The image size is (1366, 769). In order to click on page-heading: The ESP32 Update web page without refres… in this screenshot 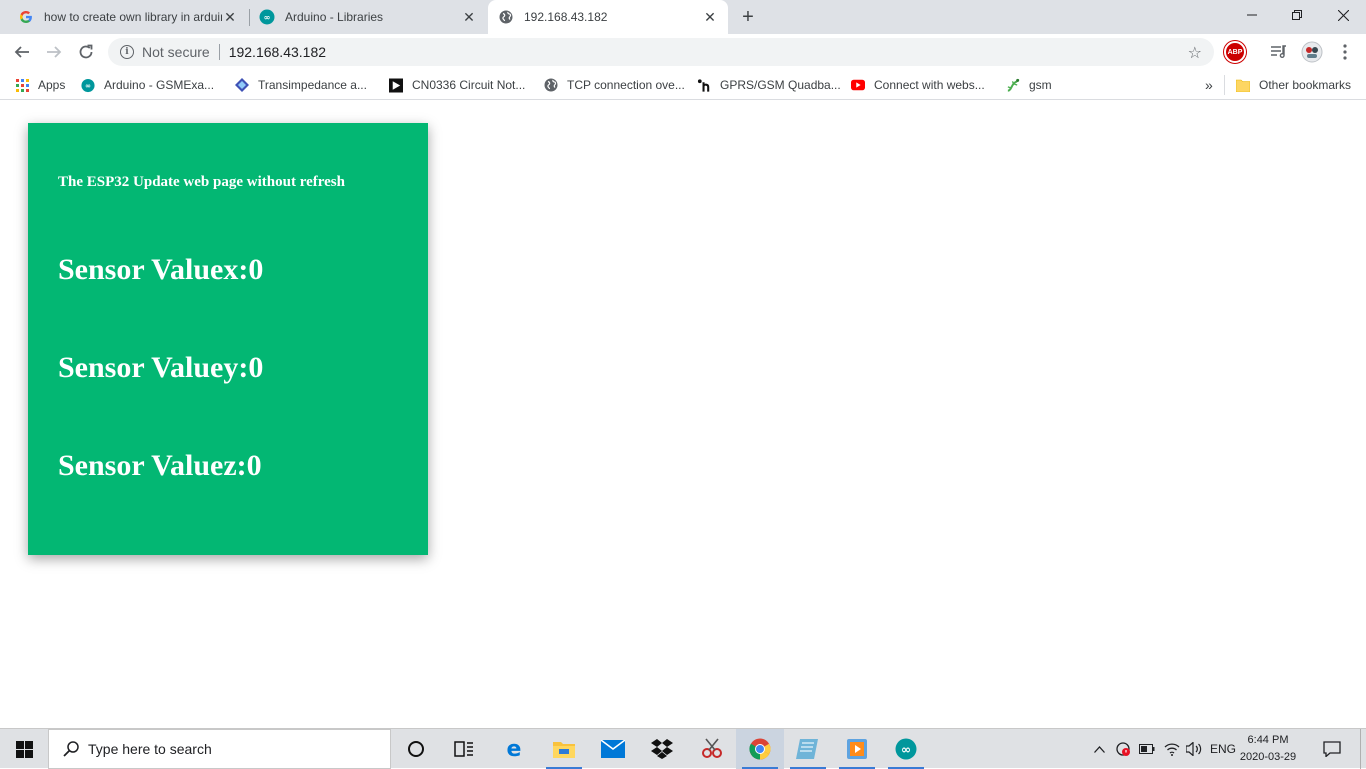, I will do `click(201, 182)`.